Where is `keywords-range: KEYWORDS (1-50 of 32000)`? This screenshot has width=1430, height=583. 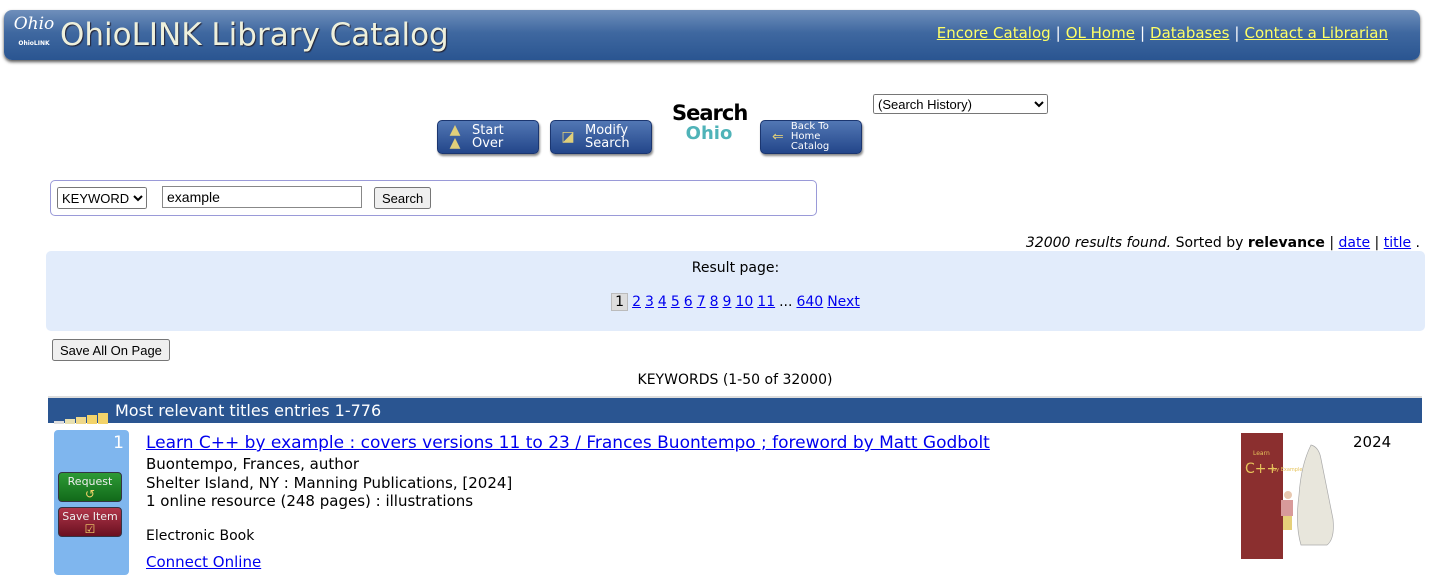
keywords-range: KEYWORDS (1-50 of 32000) is located at coordinates (735, 380).